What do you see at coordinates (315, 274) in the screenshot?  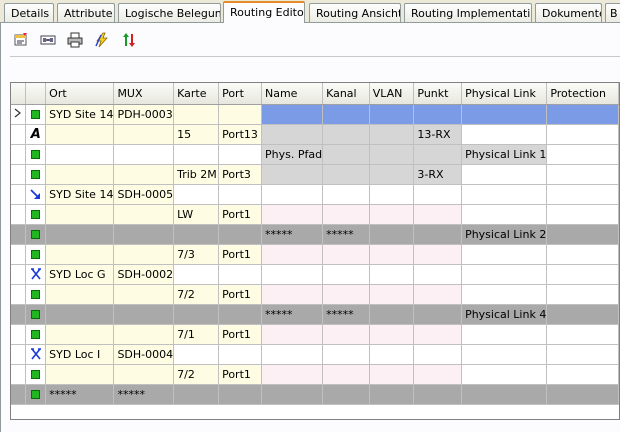 I see `table-row: SYD Loc G SDH-0002` at bounding box center [315, 274].